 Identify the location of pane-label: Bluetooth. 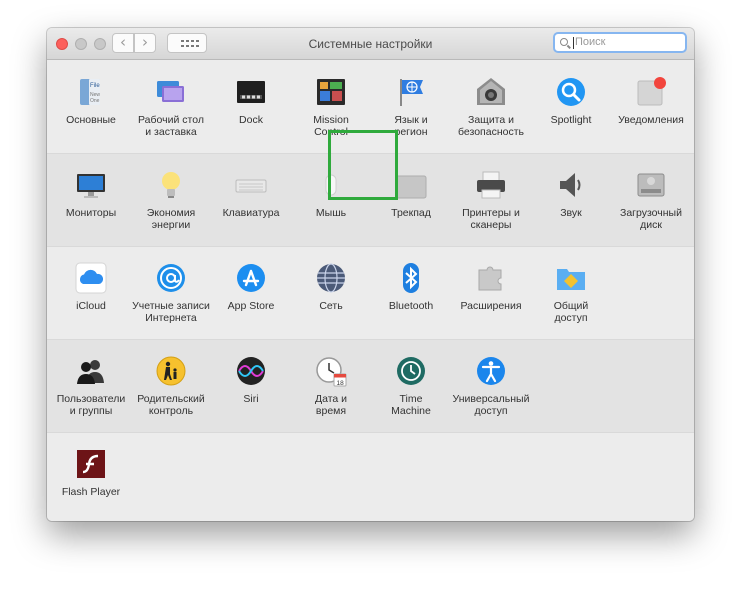
(411, 306).